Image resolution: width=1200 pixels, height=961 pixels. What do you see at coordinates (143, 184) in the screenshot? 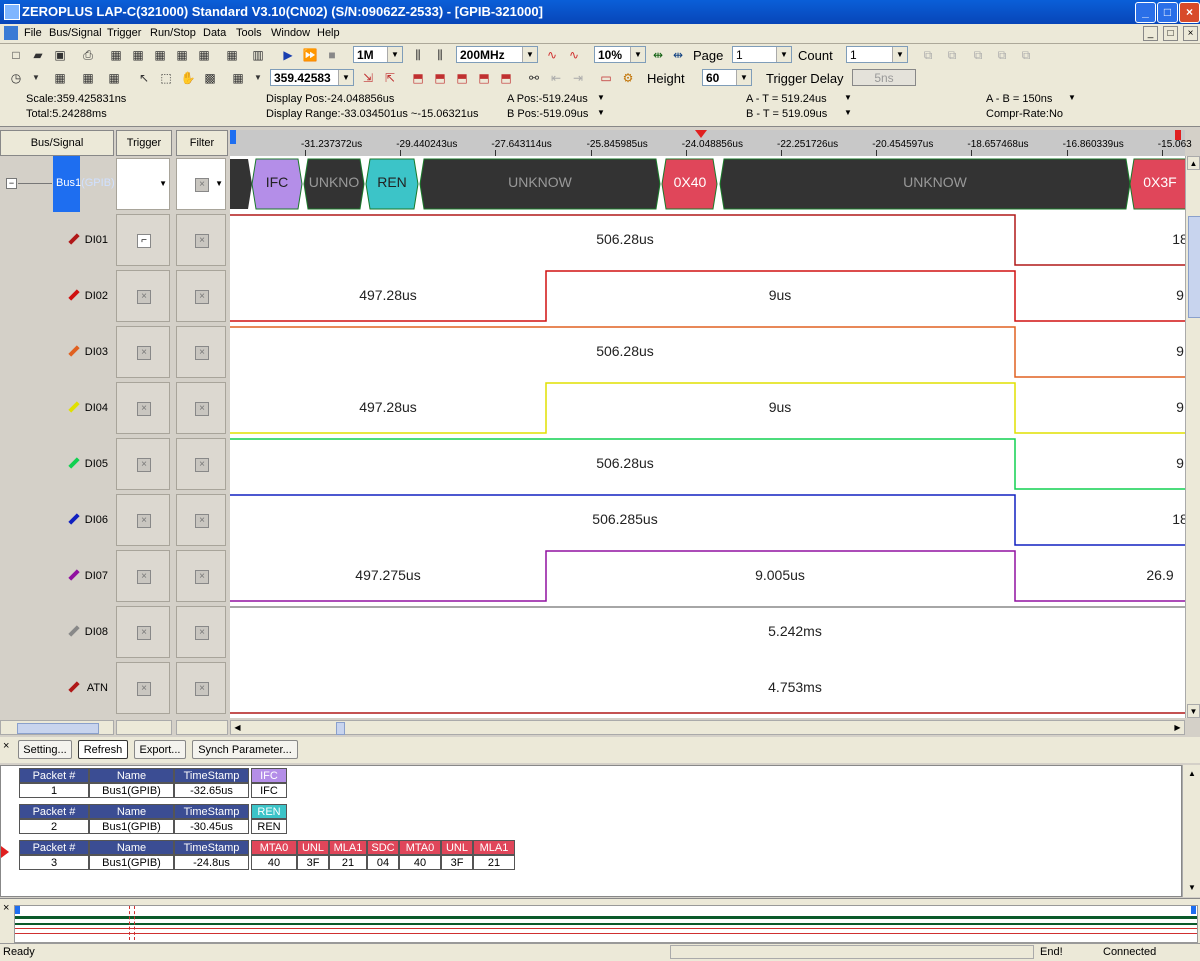
I see `bus-trigger-select: ▼` at bounding box center [143, 184].